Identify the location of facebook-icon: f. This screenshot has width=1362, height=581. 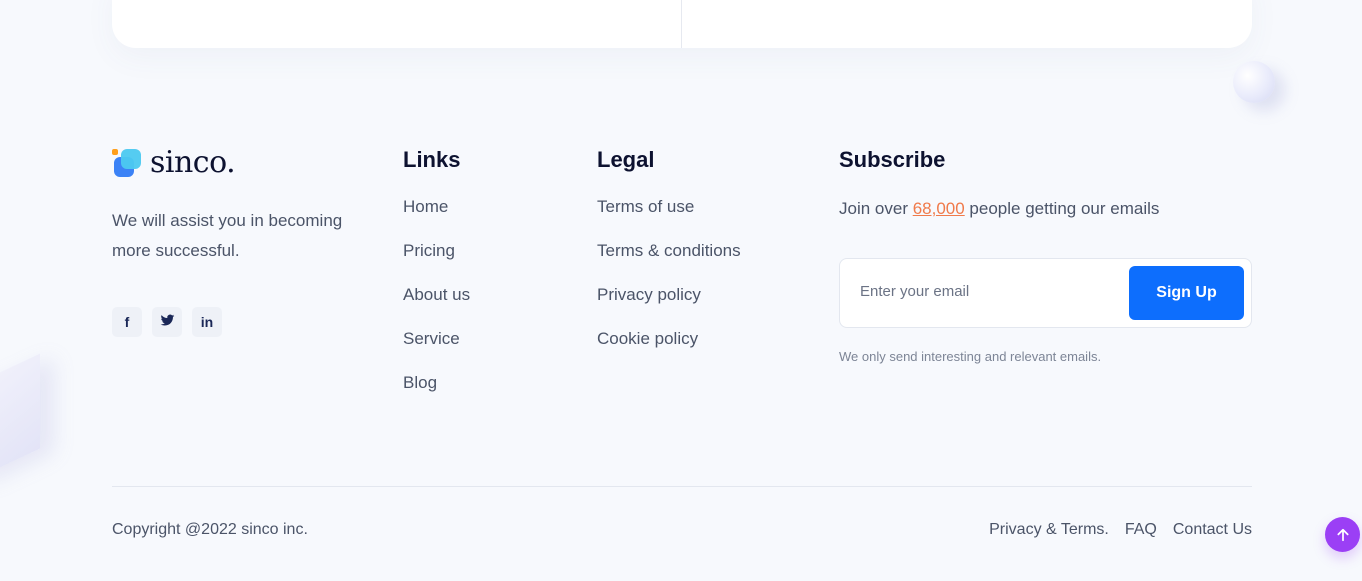
(127, 322).